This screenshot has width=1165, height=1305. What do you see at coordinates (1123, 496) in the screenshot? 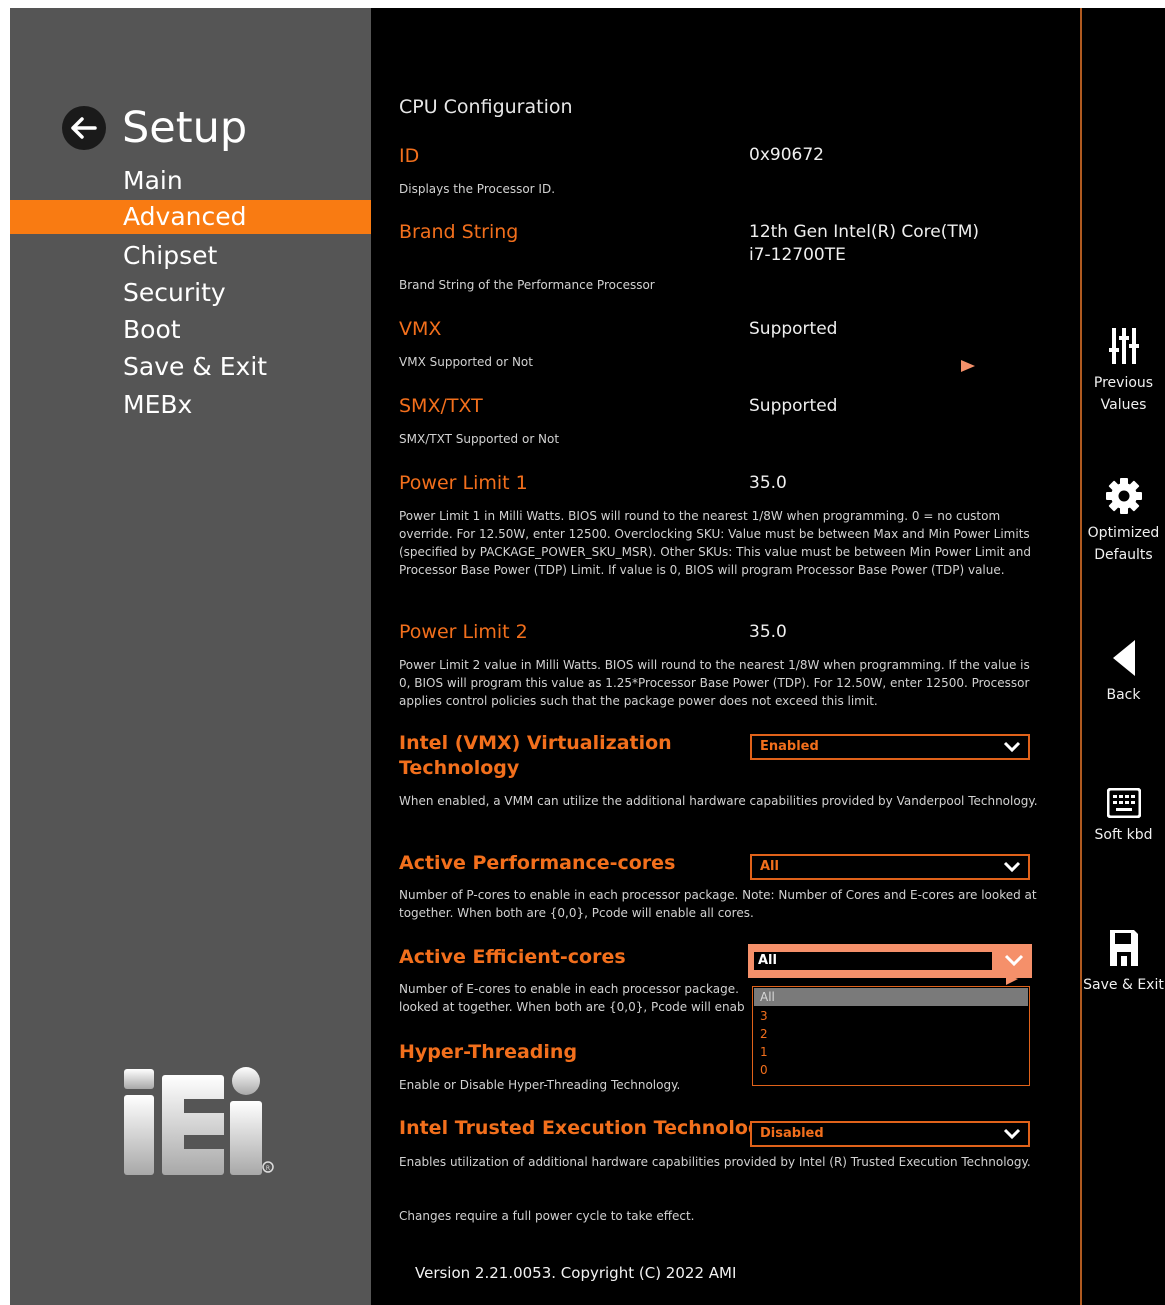
I see `gear-icon` at bounding box center [1123, 496].